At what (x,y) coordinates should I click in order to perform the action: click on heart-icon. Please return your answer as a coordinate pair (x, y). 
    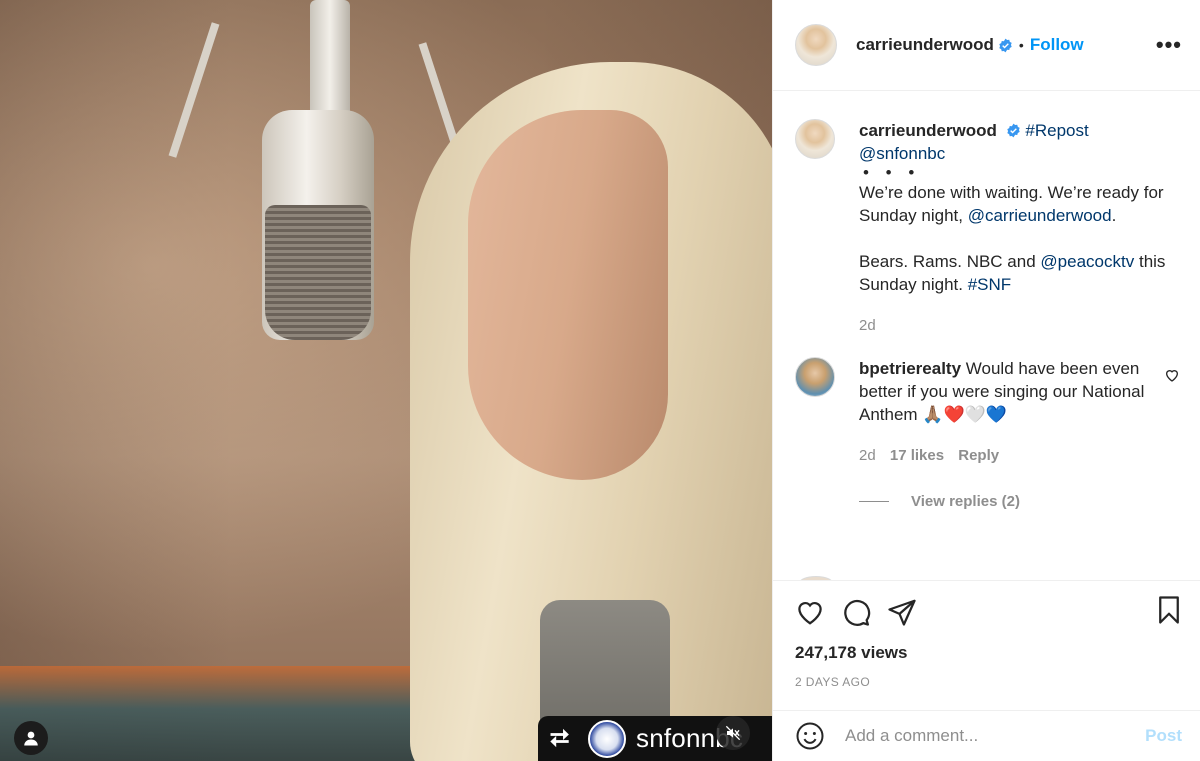
    Looking at the image, I should click on (810, 612).